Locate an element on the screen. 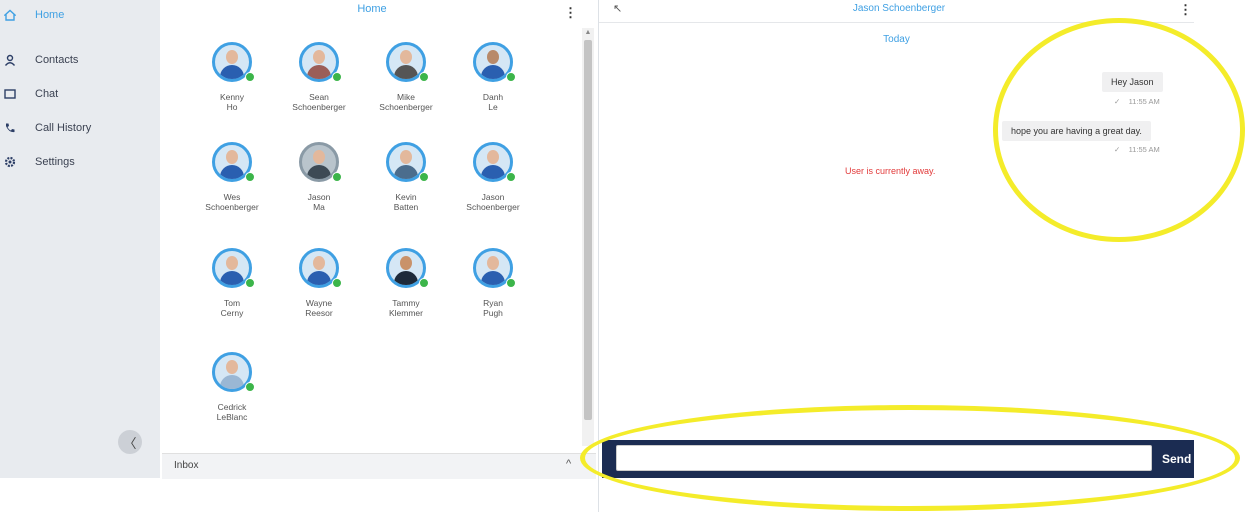 This screenshot has height=512, width=1247. sidebar-item-settings: Settings is located at coordinates (80, 162).